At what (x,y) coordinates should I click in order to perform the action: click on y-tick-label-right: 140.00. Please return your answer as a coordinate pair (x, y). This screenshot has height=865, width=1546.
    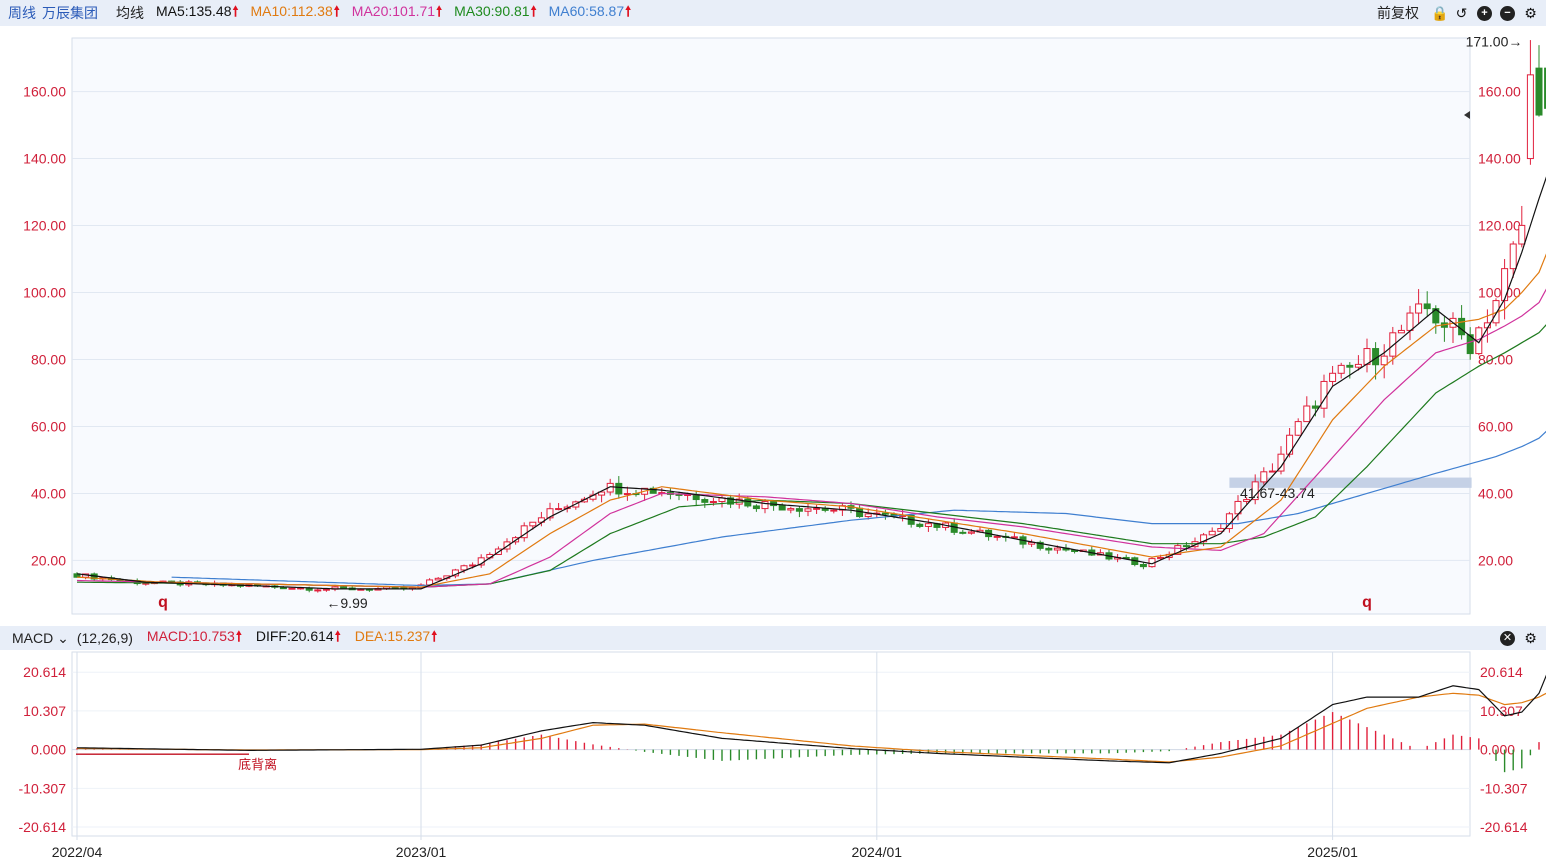
    Looking at the image, I should click on (1499, 159).